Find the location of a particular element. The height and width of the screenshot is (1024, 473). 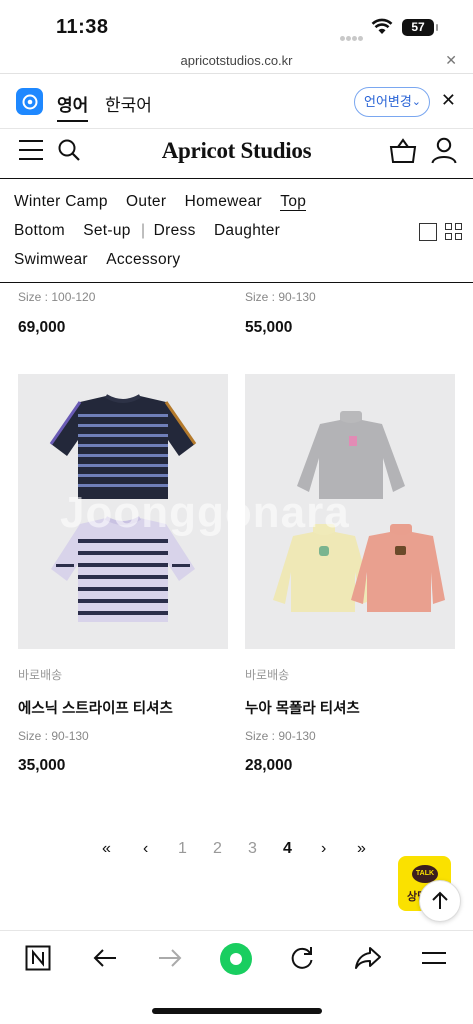

menu-lines-icon is located at coordinates (434, 961).